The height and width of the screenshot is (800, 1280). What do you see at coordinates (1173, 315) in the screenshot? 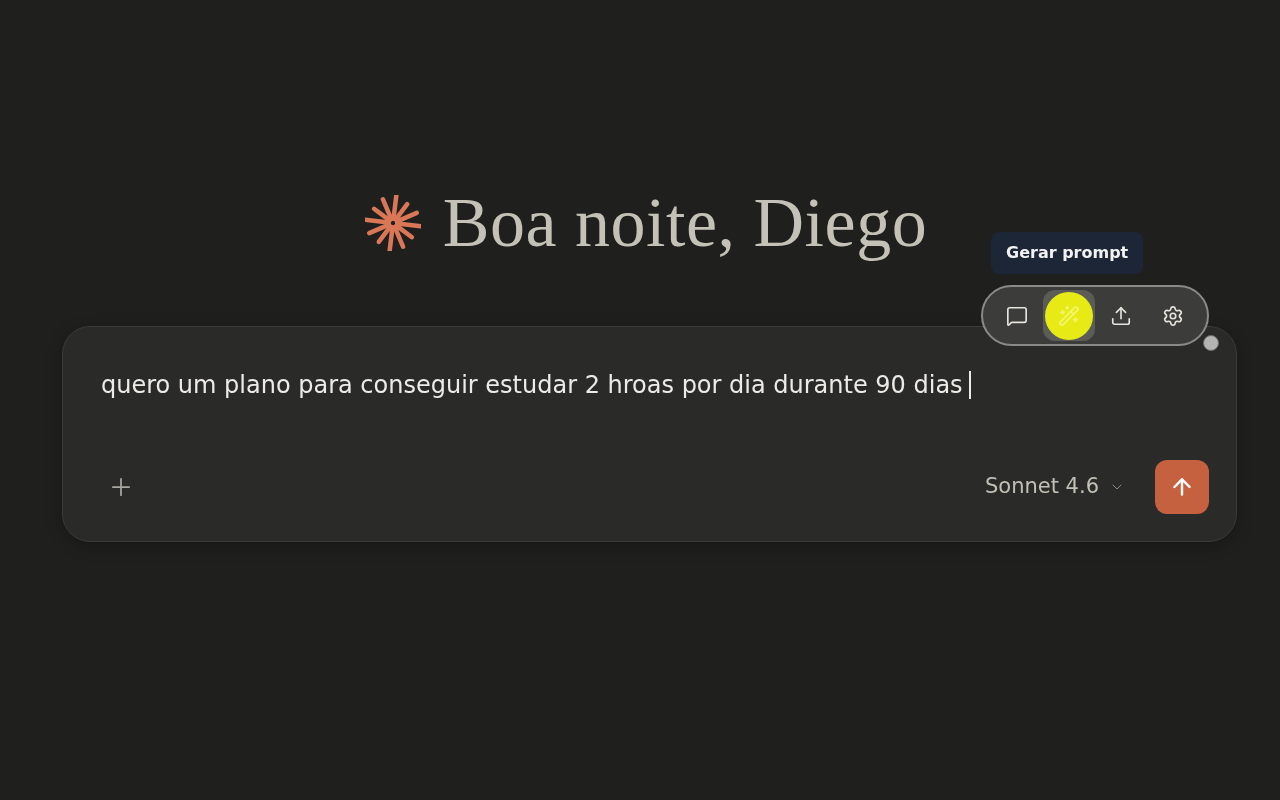
I see `settings-icon` at bounding box center [1173, 315].